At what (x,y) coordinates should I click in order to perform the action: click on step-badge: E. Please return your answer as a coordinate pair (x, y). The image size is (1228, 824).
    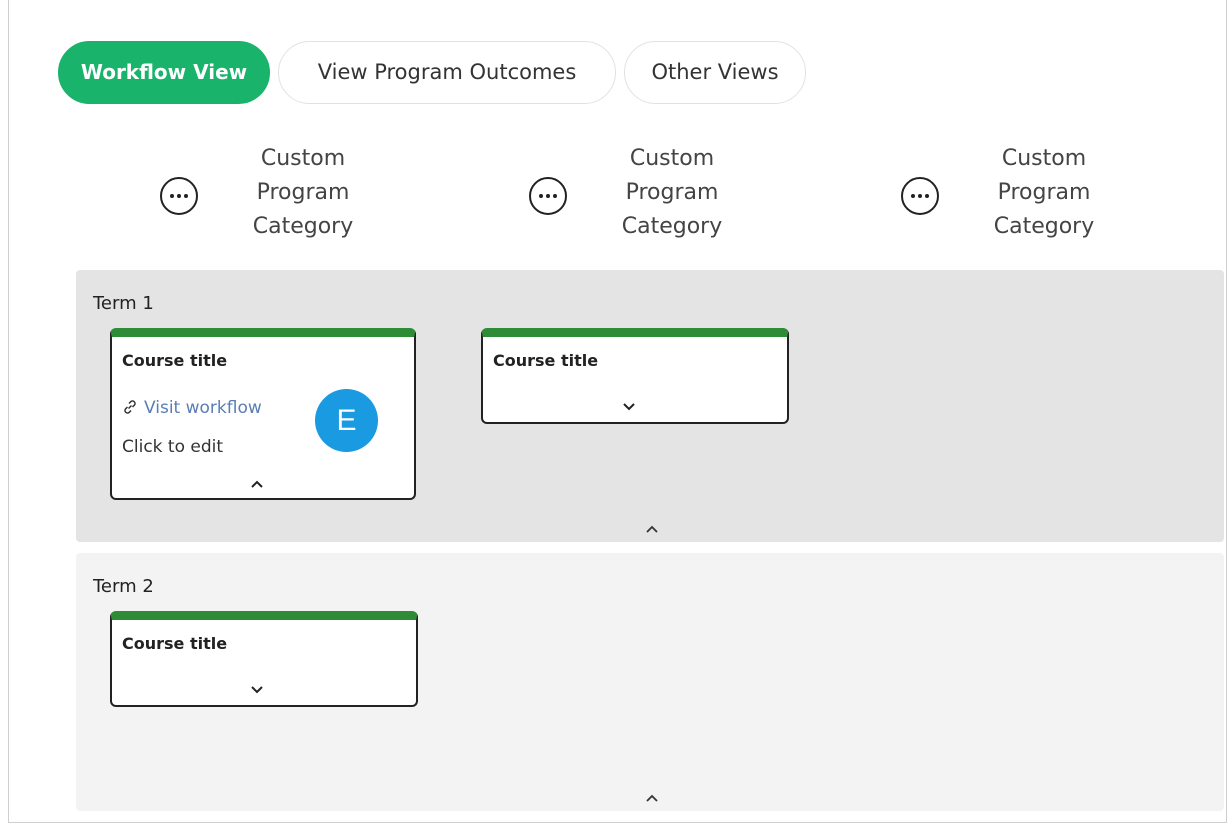
    Looking at the image, I should click on (346, 420).